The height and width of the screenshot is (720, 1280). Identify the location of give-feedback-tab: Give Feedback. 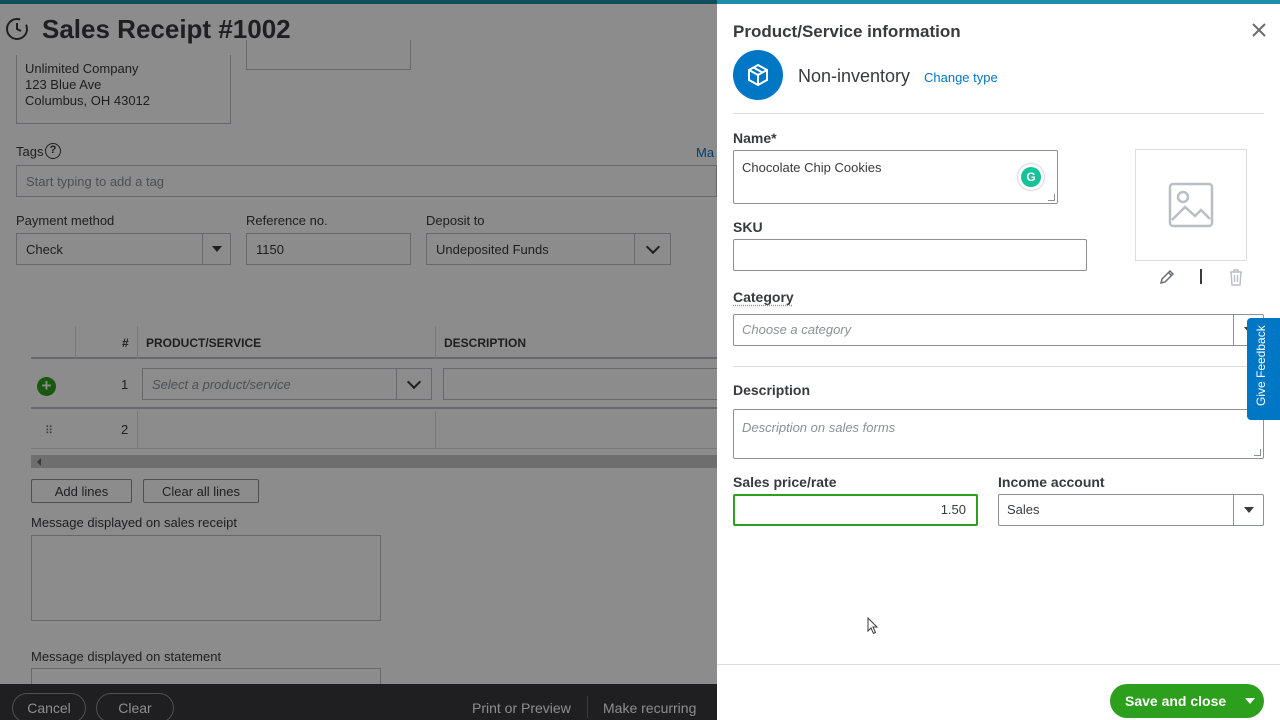
(1263, 369).